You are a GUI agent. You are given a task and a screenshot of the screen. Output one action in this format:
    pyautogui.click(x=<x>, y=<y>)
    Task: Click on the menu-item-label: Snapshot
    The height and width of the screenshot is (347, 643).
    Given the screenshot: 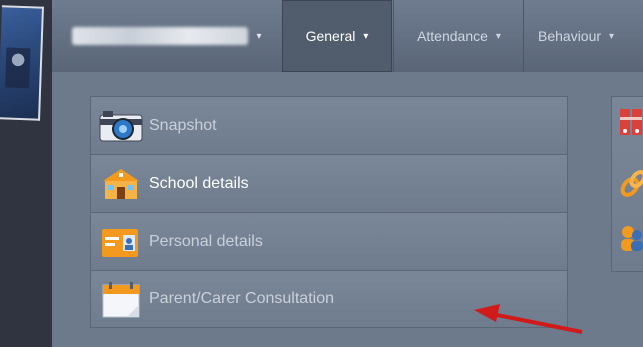 What is the action you would take?
    pyautogui.click(x=183, y=125)
    